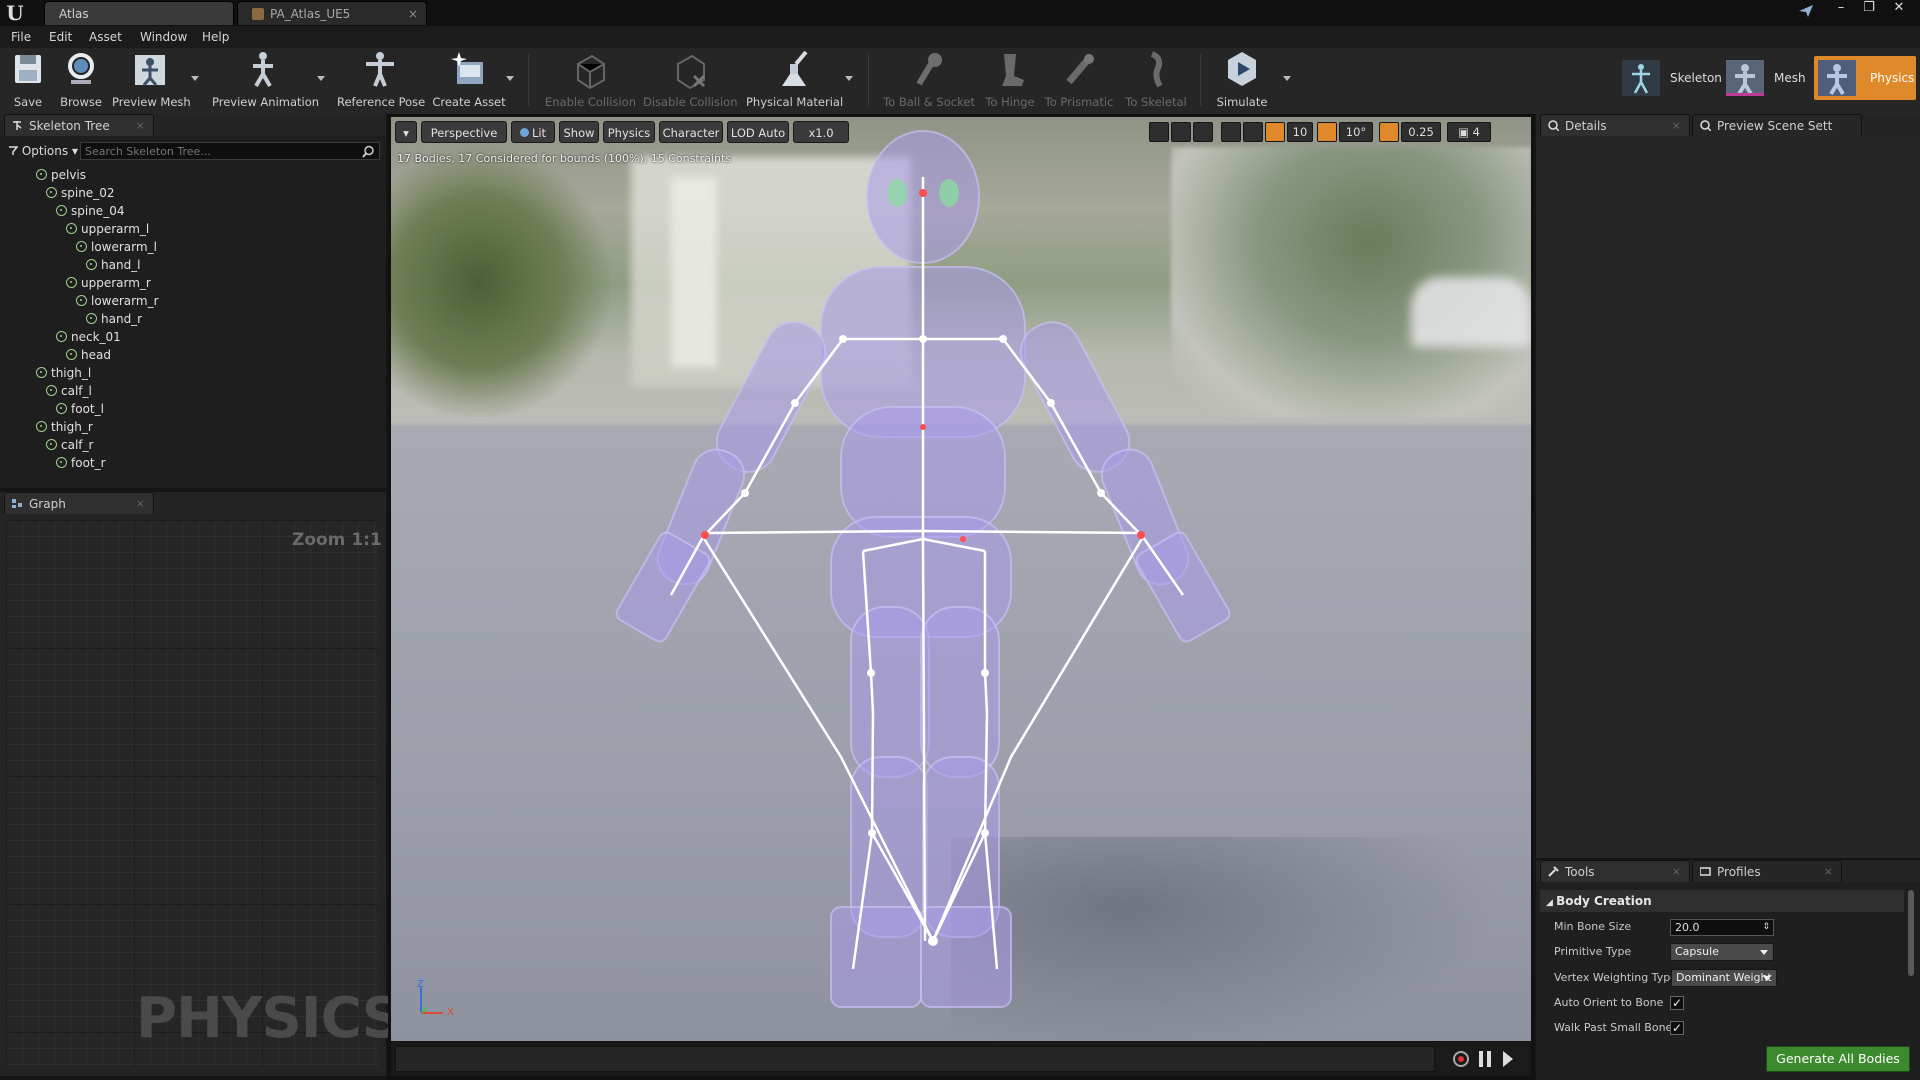 The width and height of the screenshot is (1920, 1080). What do you see at coordinates (21, 37) in the screenshot?
I see `menu-file: File` at bounding box center [21, 37].